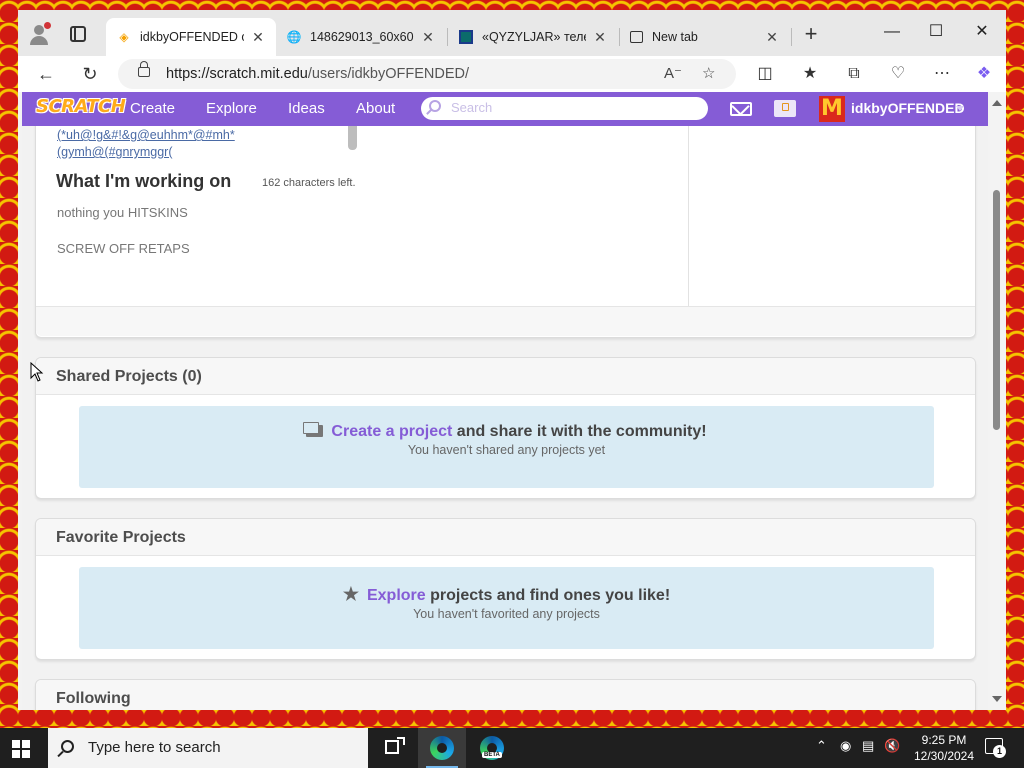 This screenshot has width=1024, height=768. What do you see at coordinates (21, 749) in the screenshot?
I see `windows-start-icon` at bounding box center [21, 749].